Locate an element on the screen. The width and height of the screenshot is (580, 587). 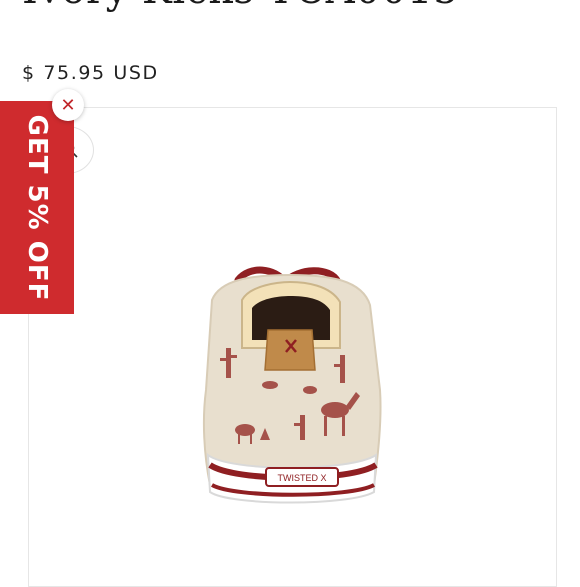
discount-tab: GET 5% OFF is located at coordinates (37, 207).